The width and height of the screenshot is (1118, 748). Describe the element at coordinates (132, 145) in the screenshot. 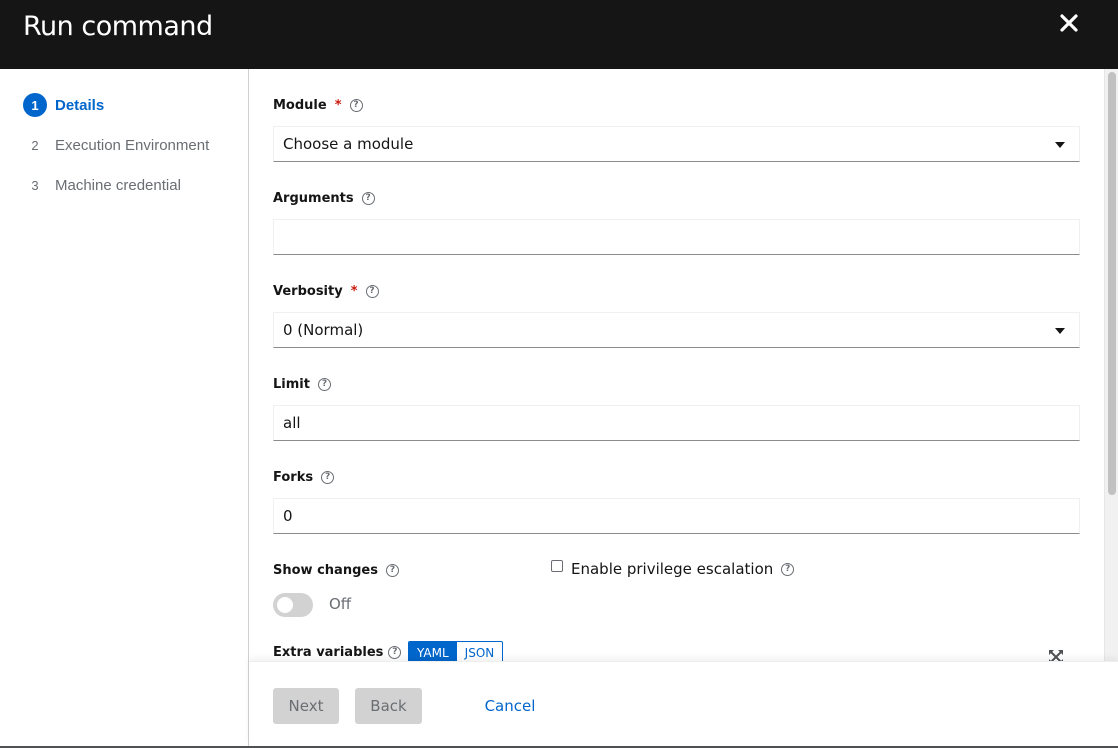

I see `step-label: Execution Environment` at that location.